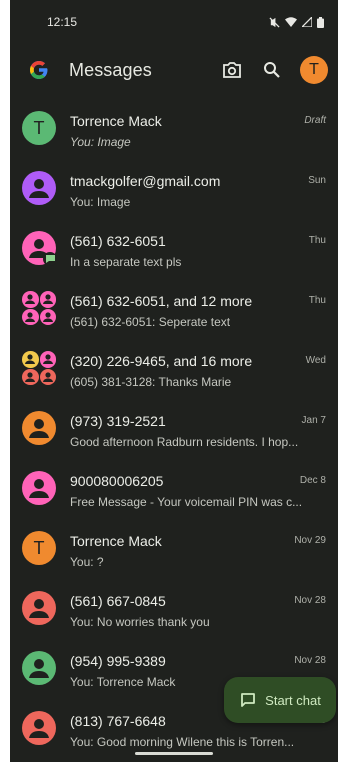 This screenshot has width=348, height=762. Describe the element at coordinates (87, 562) in the screenshot. I see `message-preview: You: ?` at that location.